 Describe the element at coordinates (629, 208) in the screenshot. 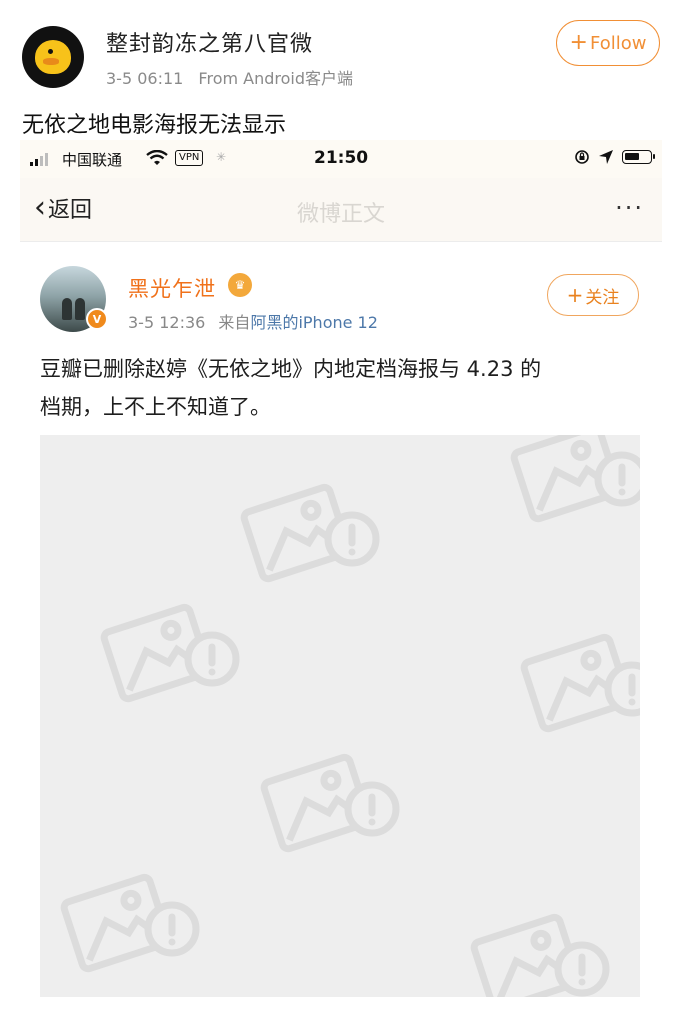

I see `more-options-button: ···` at that location.